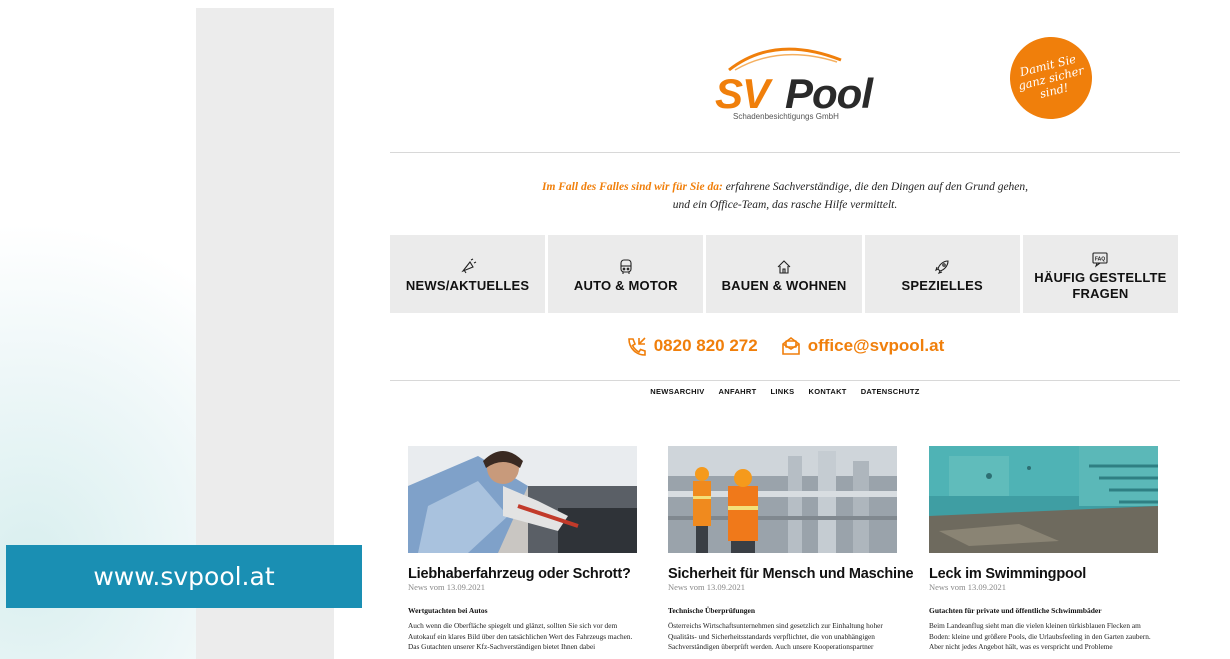 The image size is (1230, 659). What do you see at coordinates (790, 346) in the screenshot?
I see `email-icon` at bounding box center [790, 346].